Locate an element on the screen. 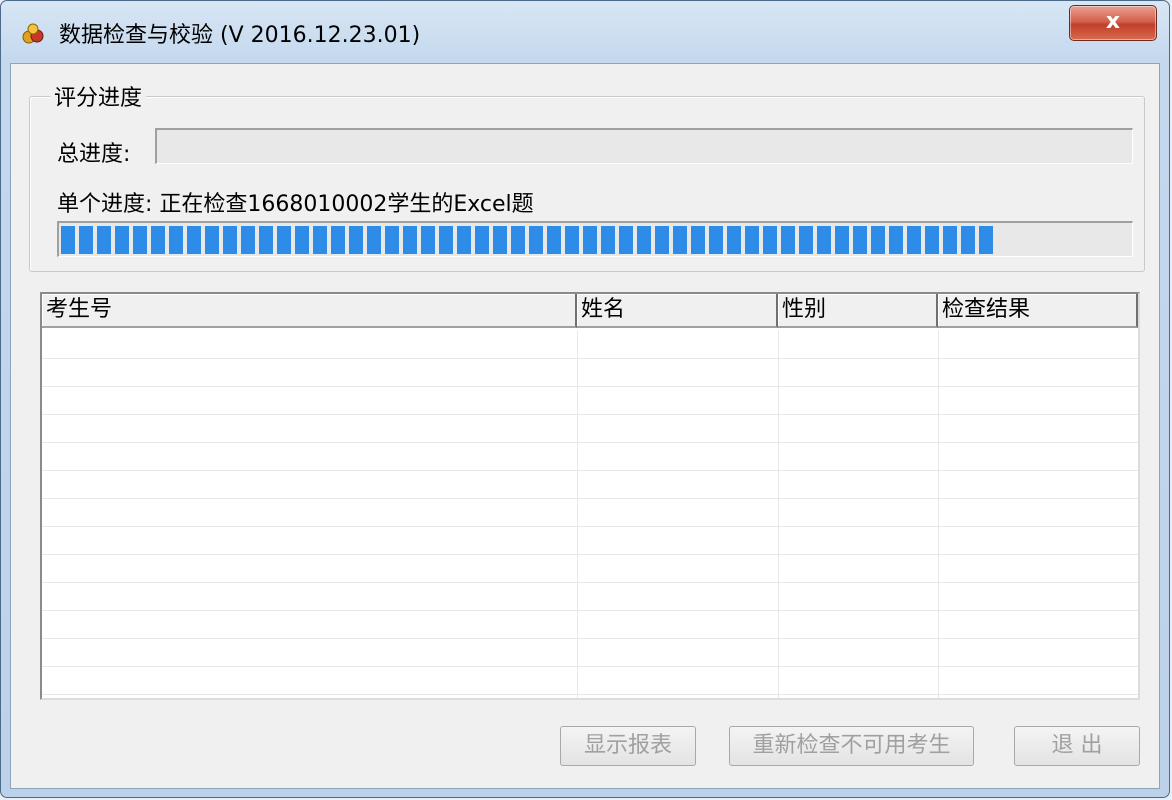  app-icon is located at coordinates (33, 33).